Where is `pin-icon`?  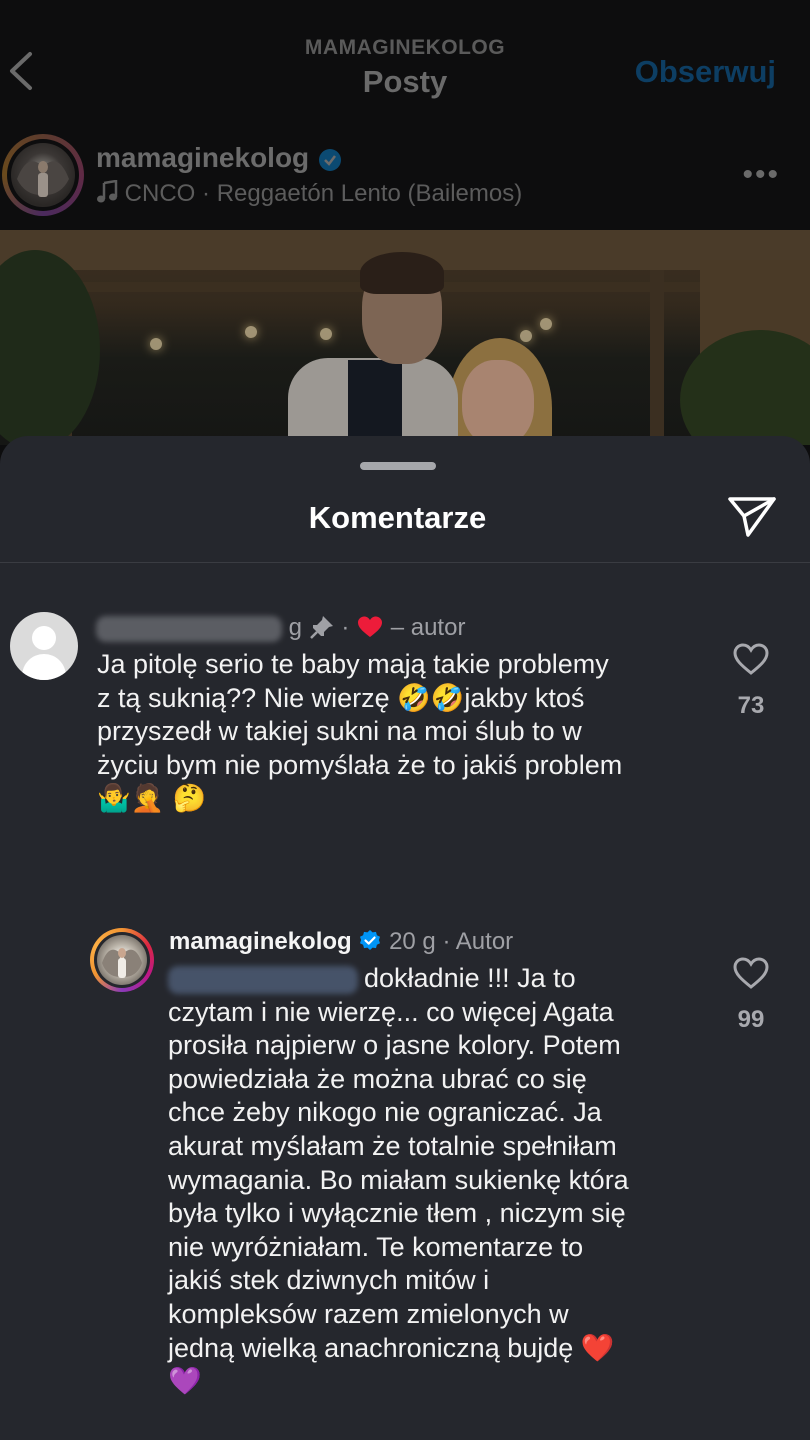
pin-icon is located at coordinates (321, 627).